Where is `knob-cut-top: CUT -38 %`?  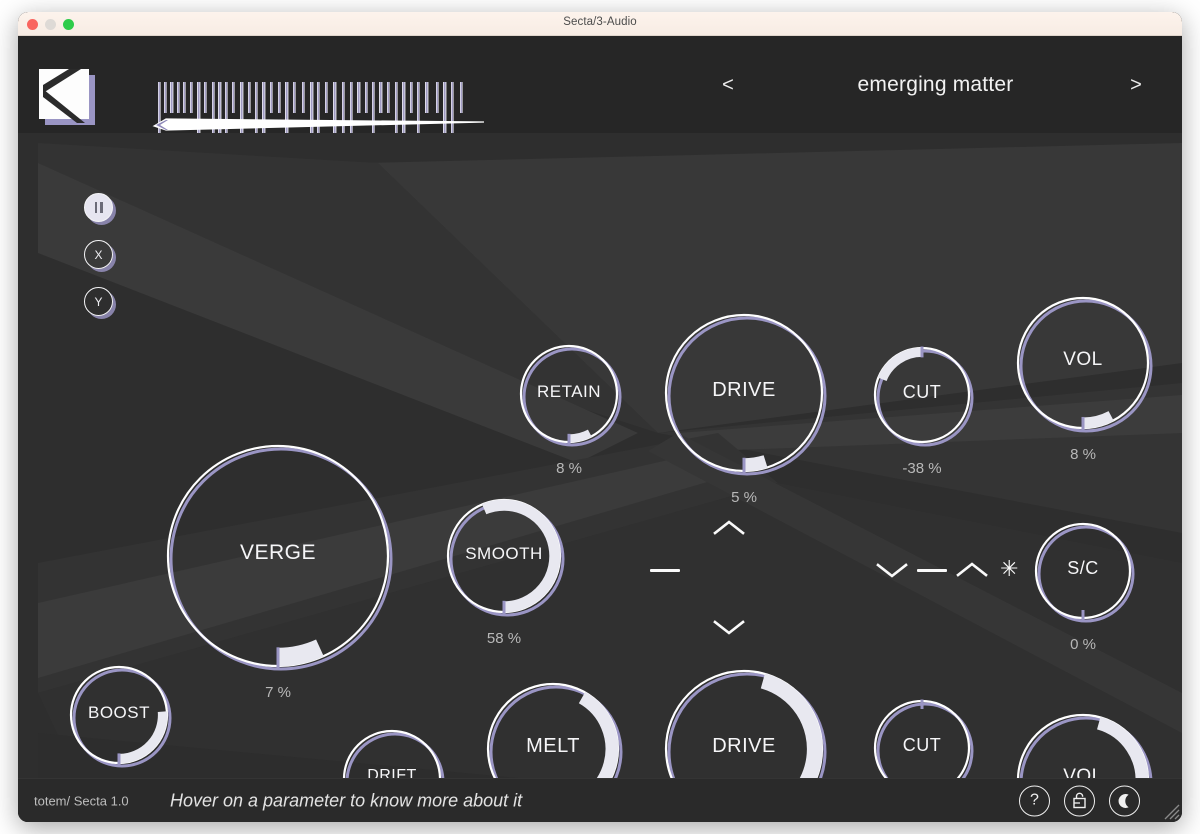
knob-cut-top: CUT -38 % is located at coordinates (922, 405).